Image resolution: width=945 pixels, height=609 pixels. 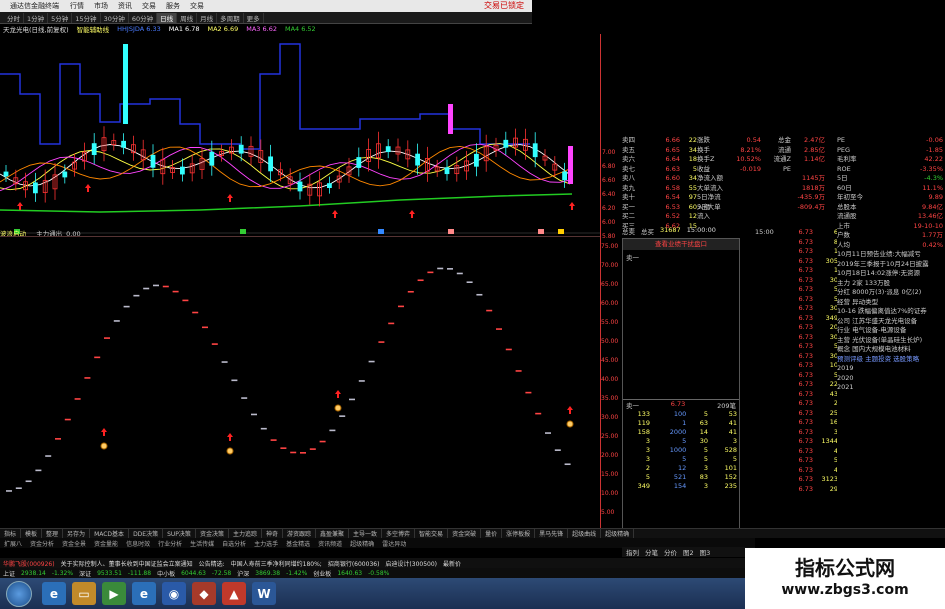 What do you see at coordinates (170, 543) in the screenshot?
I see `bottom-tab: 行业分析` at bounding box center [170, 543].